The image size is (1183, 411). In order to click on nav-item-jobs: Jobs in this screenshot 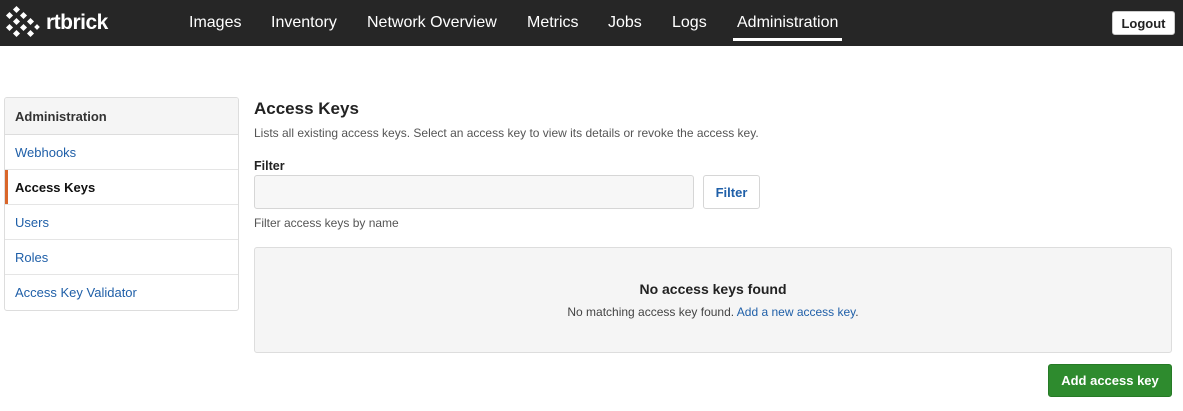, I will do `click(625, 23)`.